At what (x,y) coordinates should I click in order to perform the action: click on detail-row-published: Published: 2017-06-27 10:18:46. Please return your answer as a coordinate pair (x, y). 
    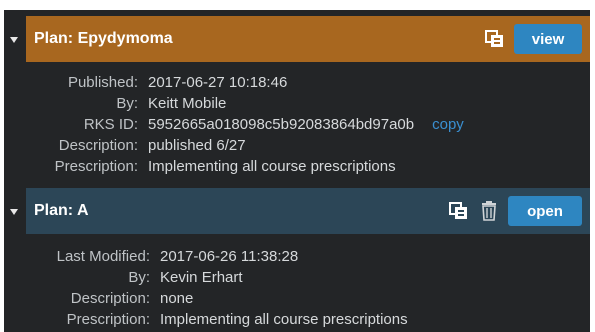
    Looking at the image, I should click on (245, 82).